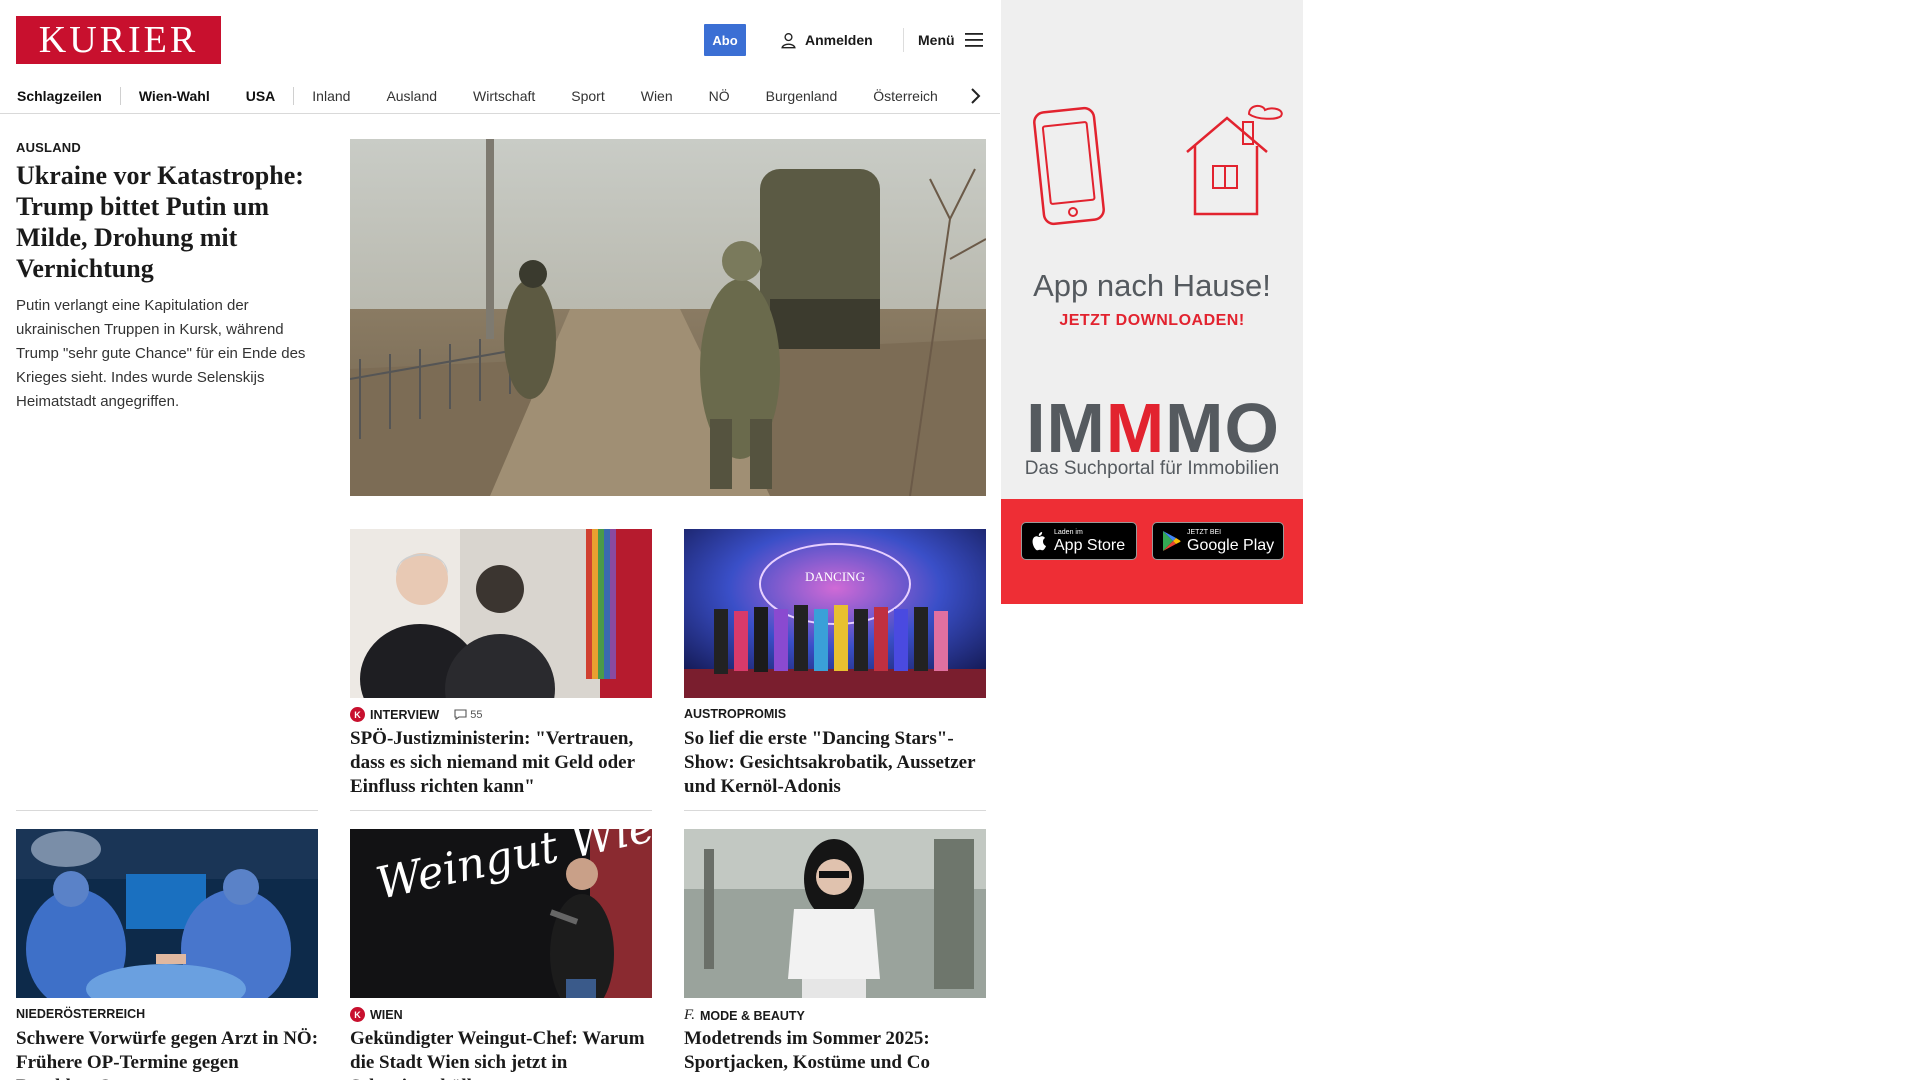 The width and height of the screenshot is (1920, 1080). I want to click on ad-headline: App nach Hause!, so click(1152, 285).